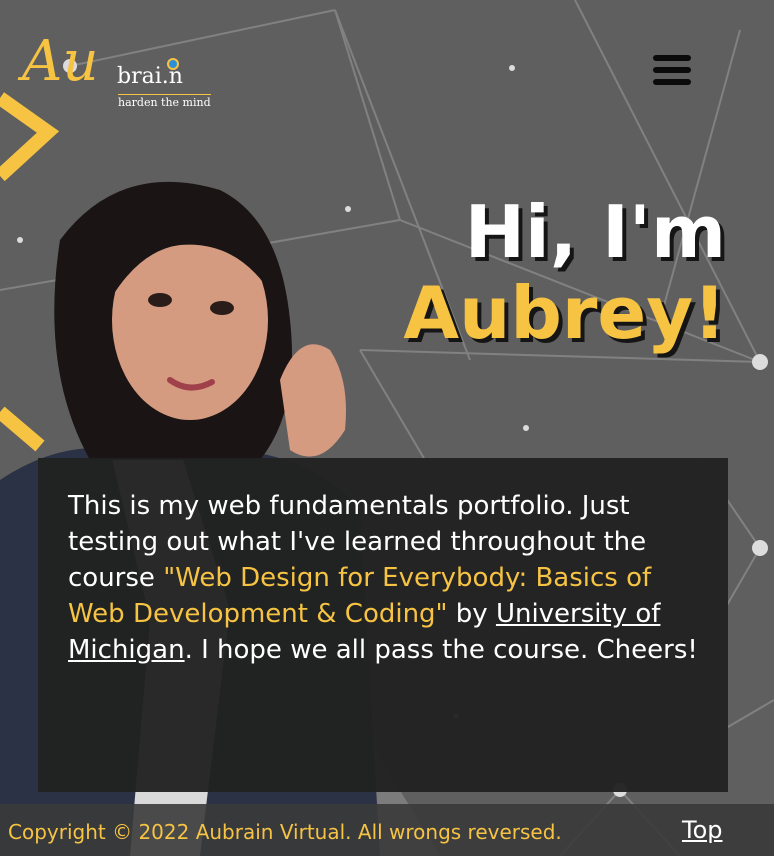 The image size is (774, 856). What do you see at coordinates (595, 232) in the screenshot?
I see `hero-greeting: Hi, I'm` at bounding box center [595, 232].